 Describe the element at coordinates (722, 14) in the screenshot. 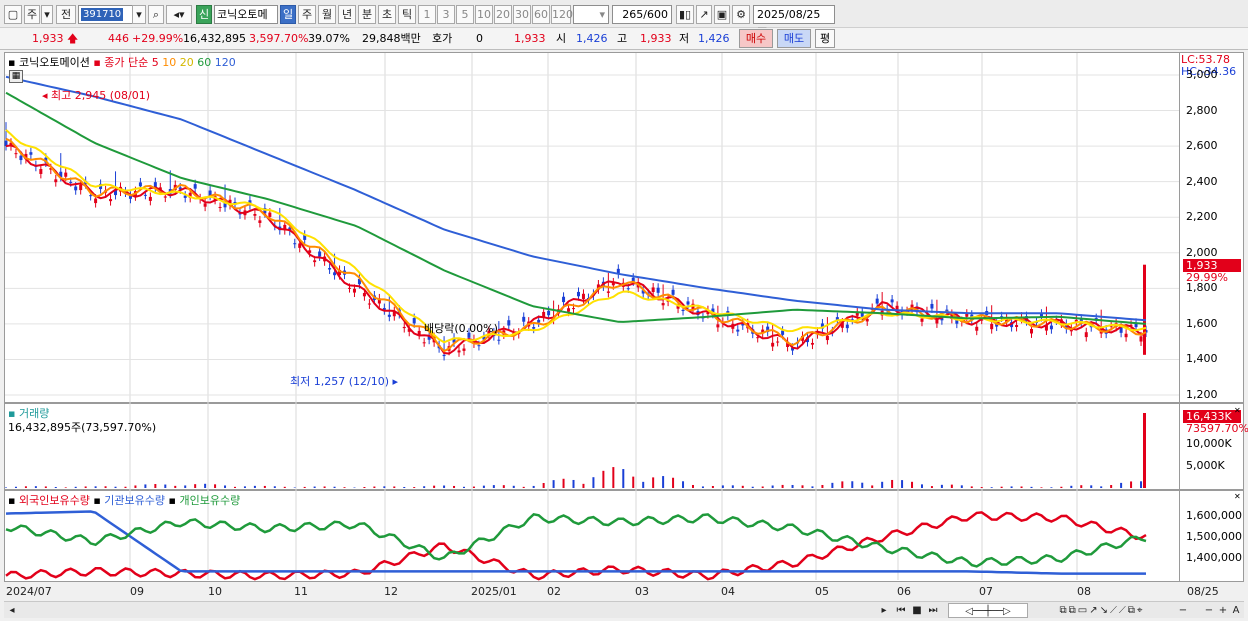

I see `save-icon: ▣` at that location.